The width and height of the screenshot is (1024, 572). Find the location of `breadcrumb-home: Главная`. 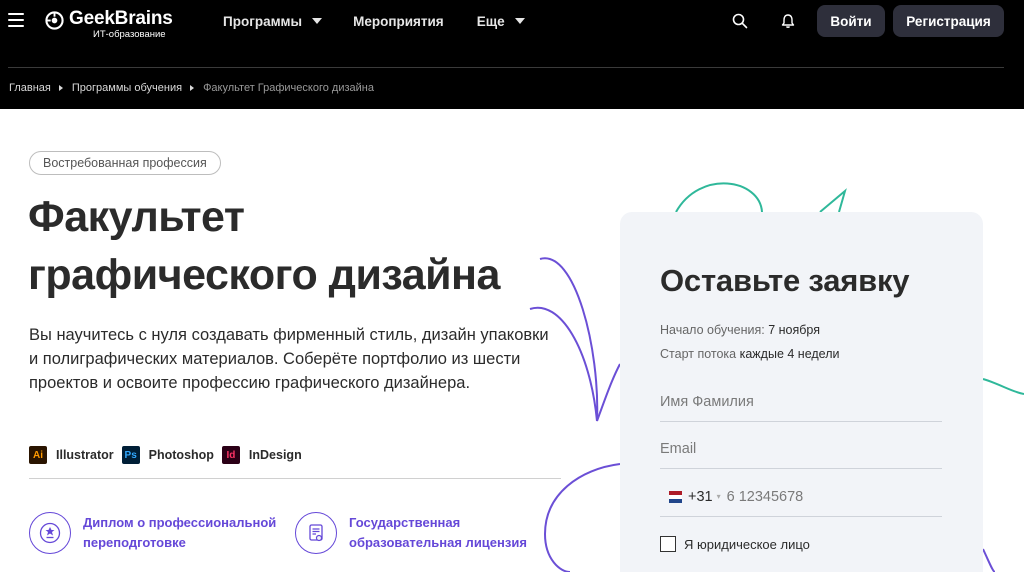

breadcrumb-home: Главная is located at coordinates (30, 88).